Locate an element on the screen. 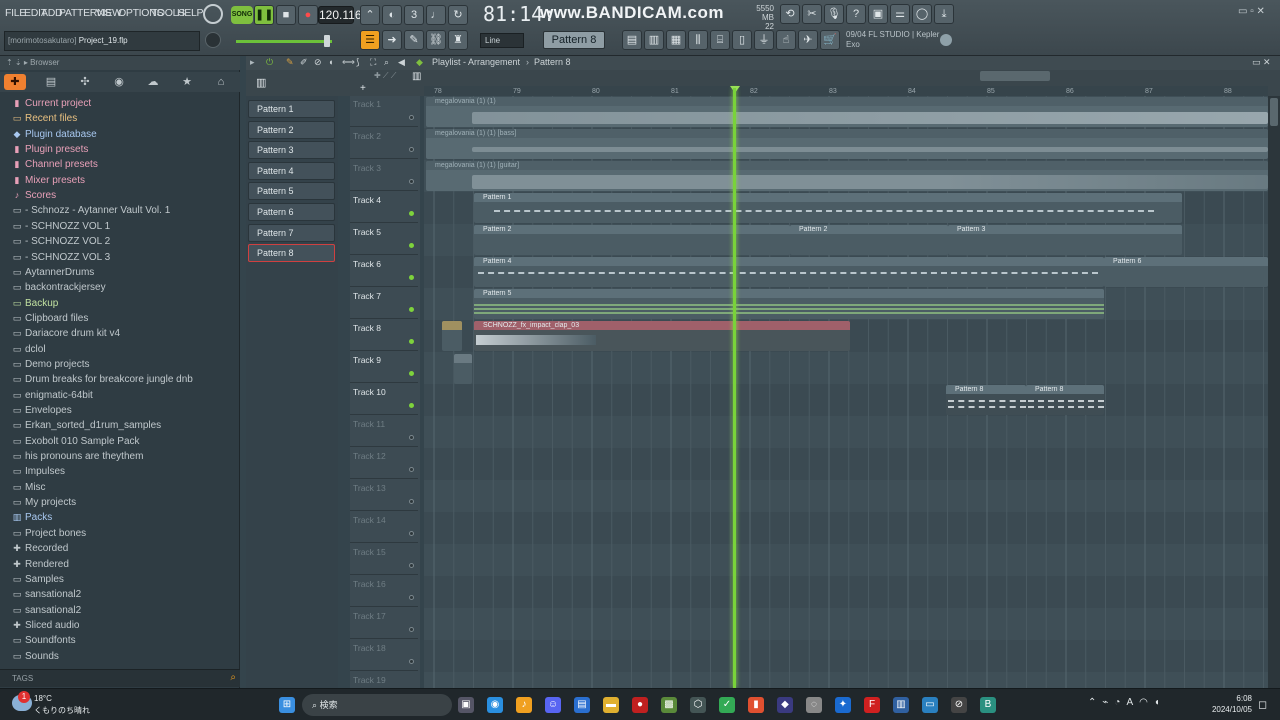 This screenshot has width=1280, height=720. mic-icon: 🎙 is located at coordinates (834, 14).